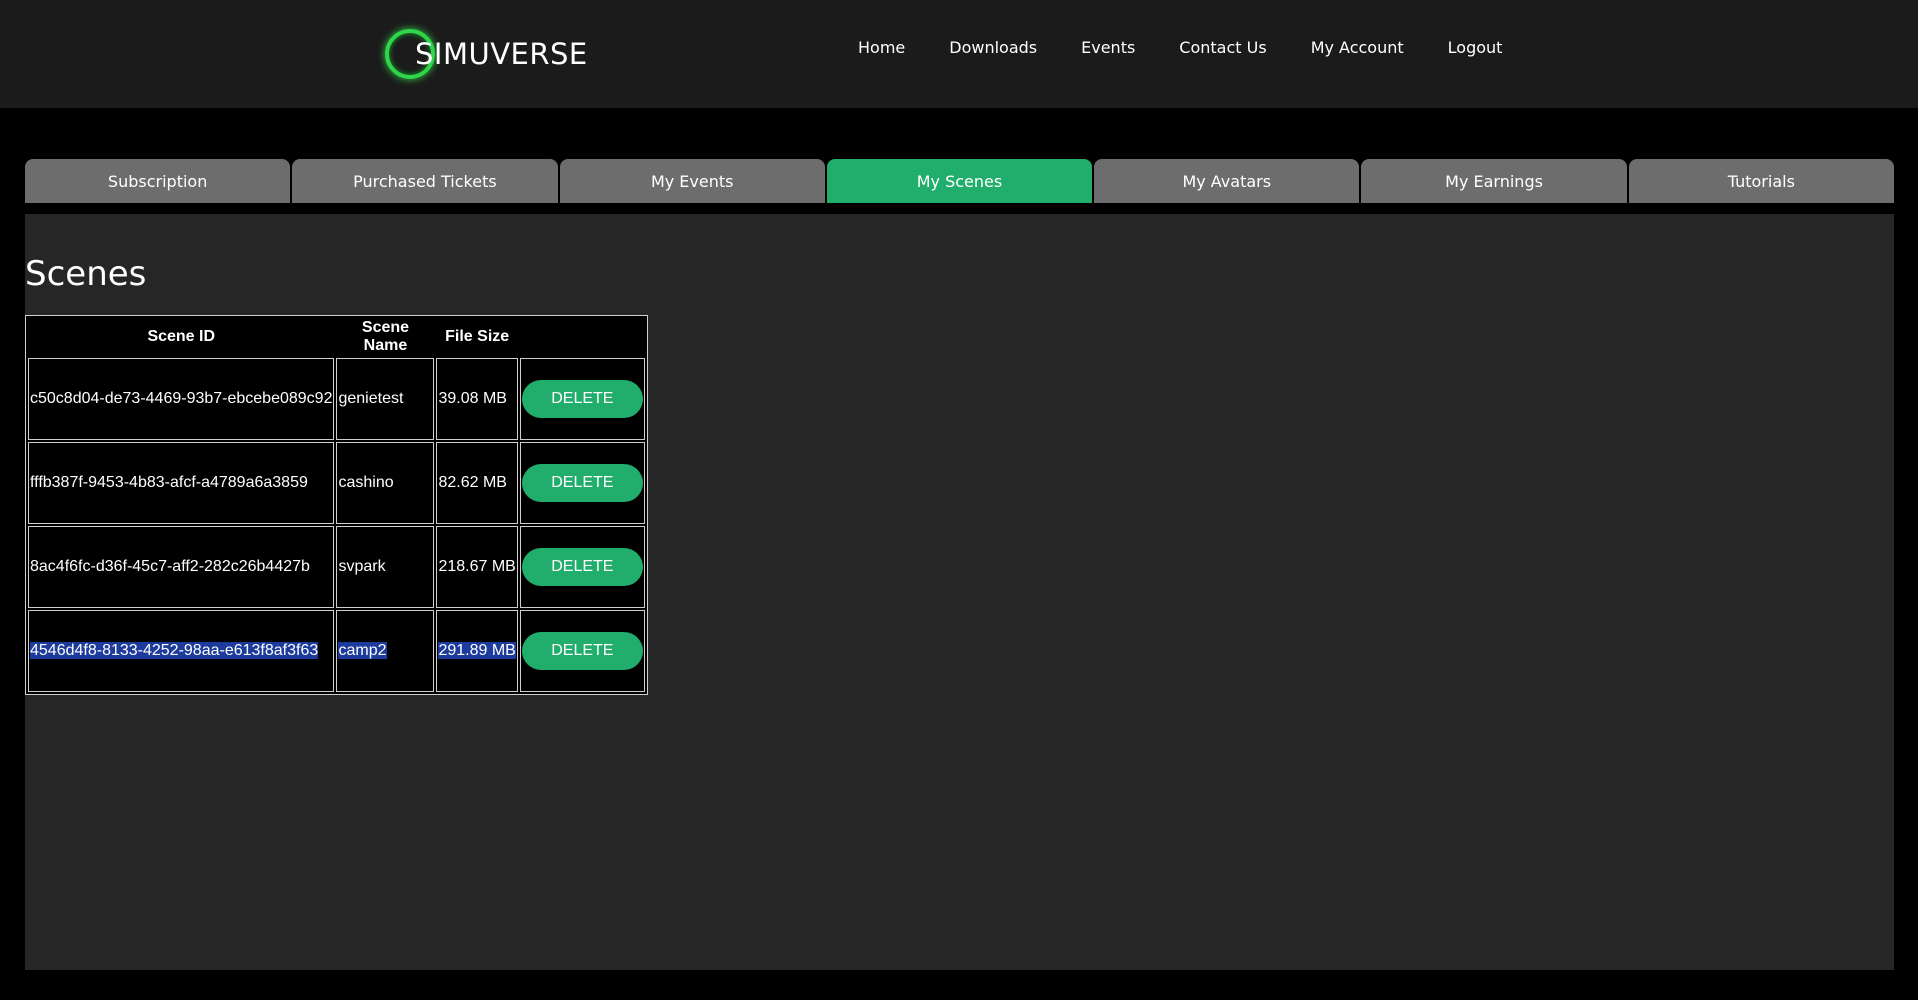 The image size is (1918, 1000). I want to click on scene-name-cell: svpark, so click(385, 567).